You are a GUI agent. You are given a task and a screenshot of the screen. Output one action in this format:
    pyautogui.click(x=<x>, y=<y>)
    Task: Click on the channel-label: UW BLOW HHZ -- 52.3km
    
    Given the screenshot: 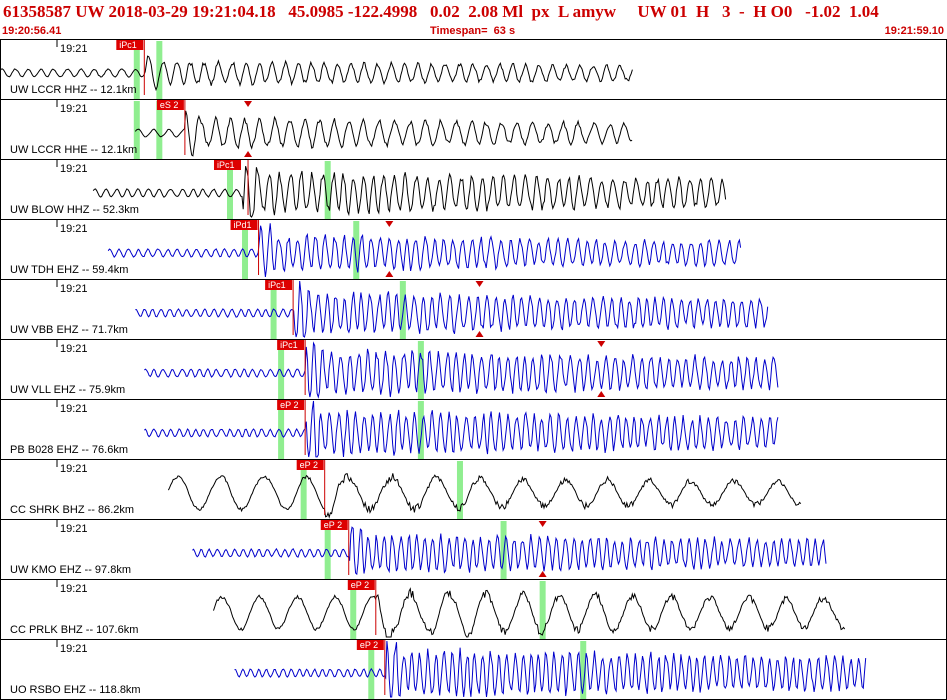 What is the action you would take?
    pyautogui.click(x=74, y=210)
    